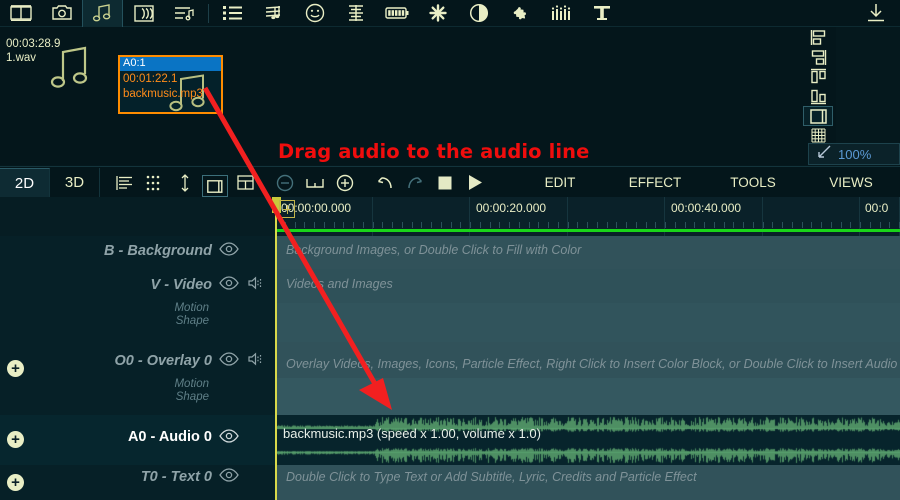 This screenshot has width=900, height=500. Describe the element at coordinates (245, 182) in the screenshot. I see `split-frame-icon` at that location.